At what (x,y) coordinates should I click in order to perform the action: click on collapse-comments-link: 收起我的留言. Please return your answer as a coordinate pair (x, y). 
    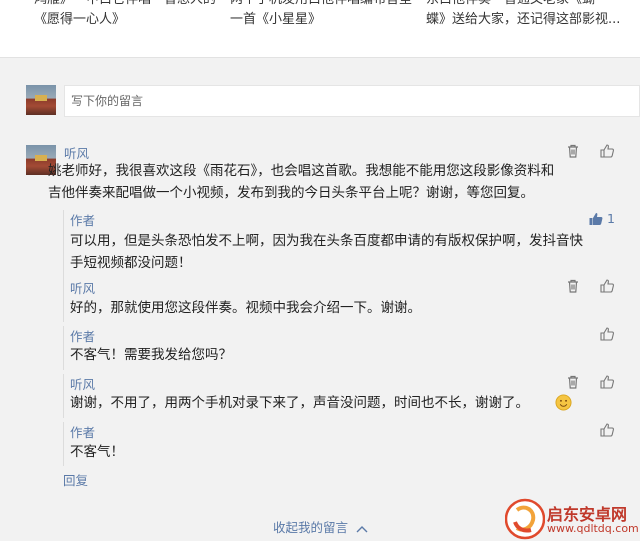
    Looking at the image, I should click on (320, 526).